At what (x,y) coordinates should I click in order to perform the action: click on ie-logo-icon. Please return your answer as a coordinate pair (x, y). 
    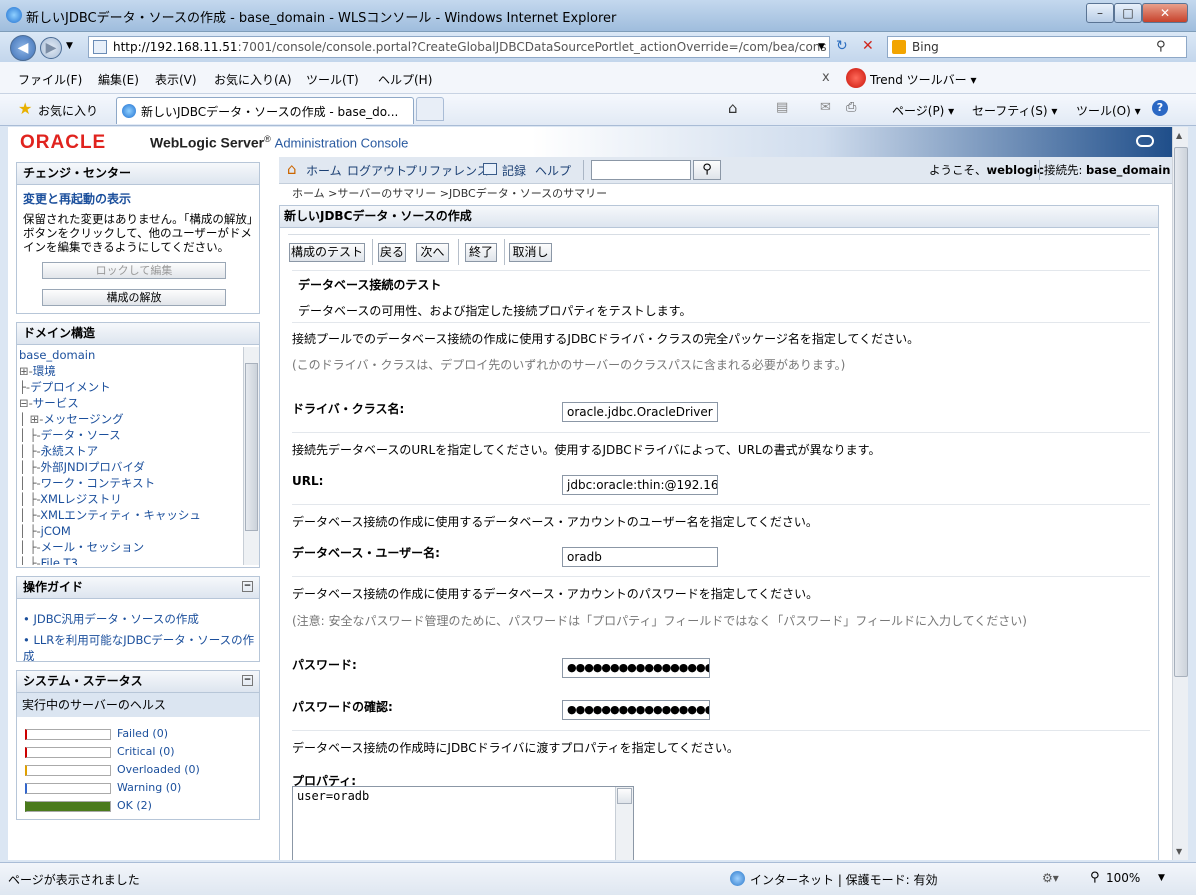
    Looking at the image, I should click on (14, 15).